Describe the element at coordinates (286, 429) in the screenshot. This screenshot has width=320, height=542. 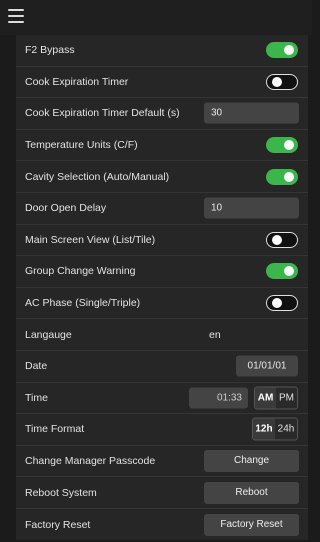
I see `format-24h-button: 24h` at that location.